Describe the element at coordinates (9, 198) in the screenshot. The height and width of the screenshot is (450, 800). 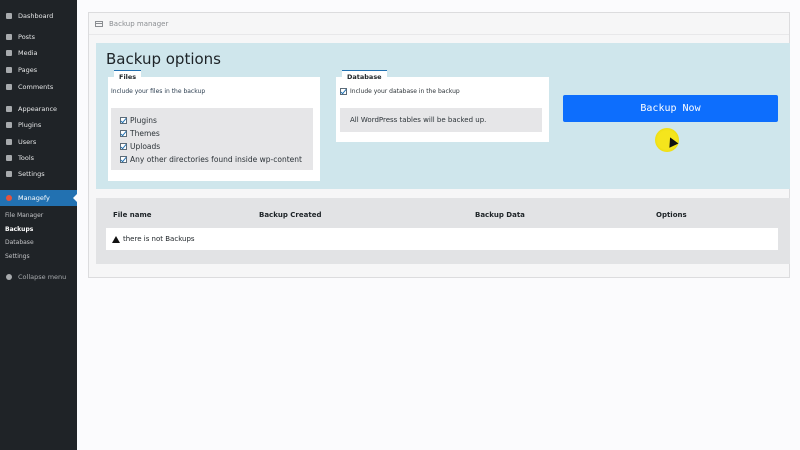
I see `managefy-icon` at that location.